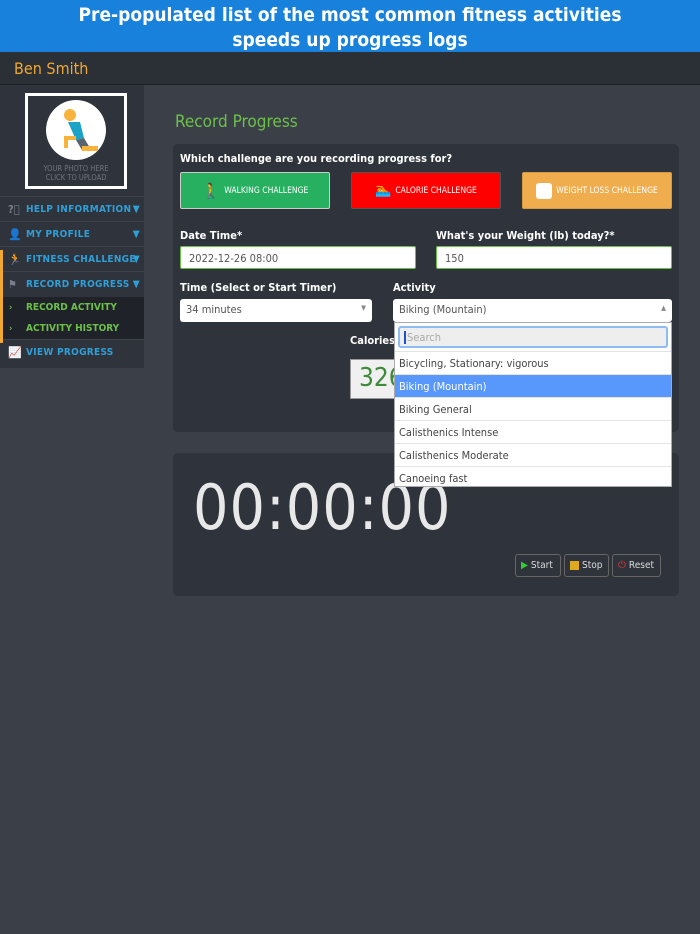 The width and height of the screenshot is (700, 934). I want to click on time-value: 34 minutes, so click(214, 309).